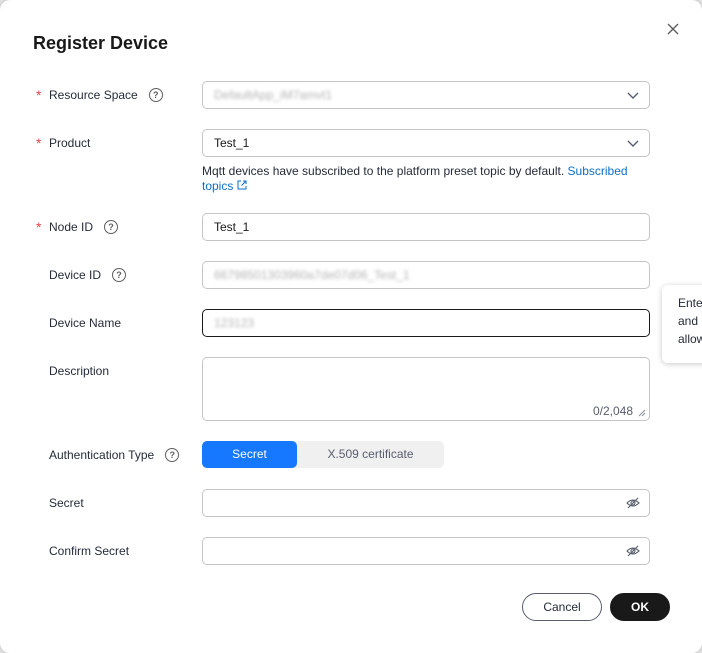 This screenshot has height=653, width=702. I want to click on resource-space-label: Resource Space, so click(93, 95).